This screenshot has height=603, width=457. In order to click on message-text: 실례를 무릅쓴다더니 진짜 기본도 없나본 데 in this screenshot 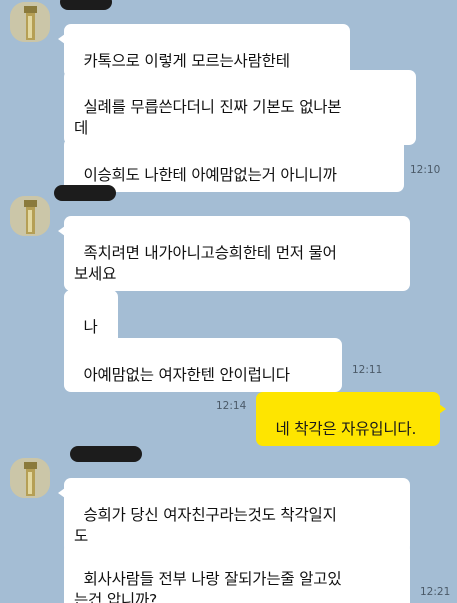, I will do `click(208, 117)`.